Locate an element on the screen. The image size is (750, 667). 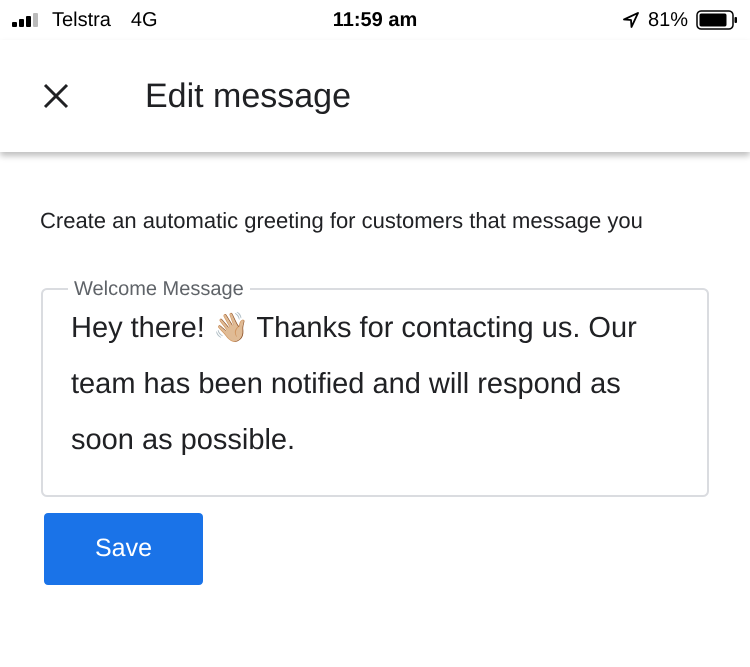
save-button: Save is located at coordinates (123, 549).